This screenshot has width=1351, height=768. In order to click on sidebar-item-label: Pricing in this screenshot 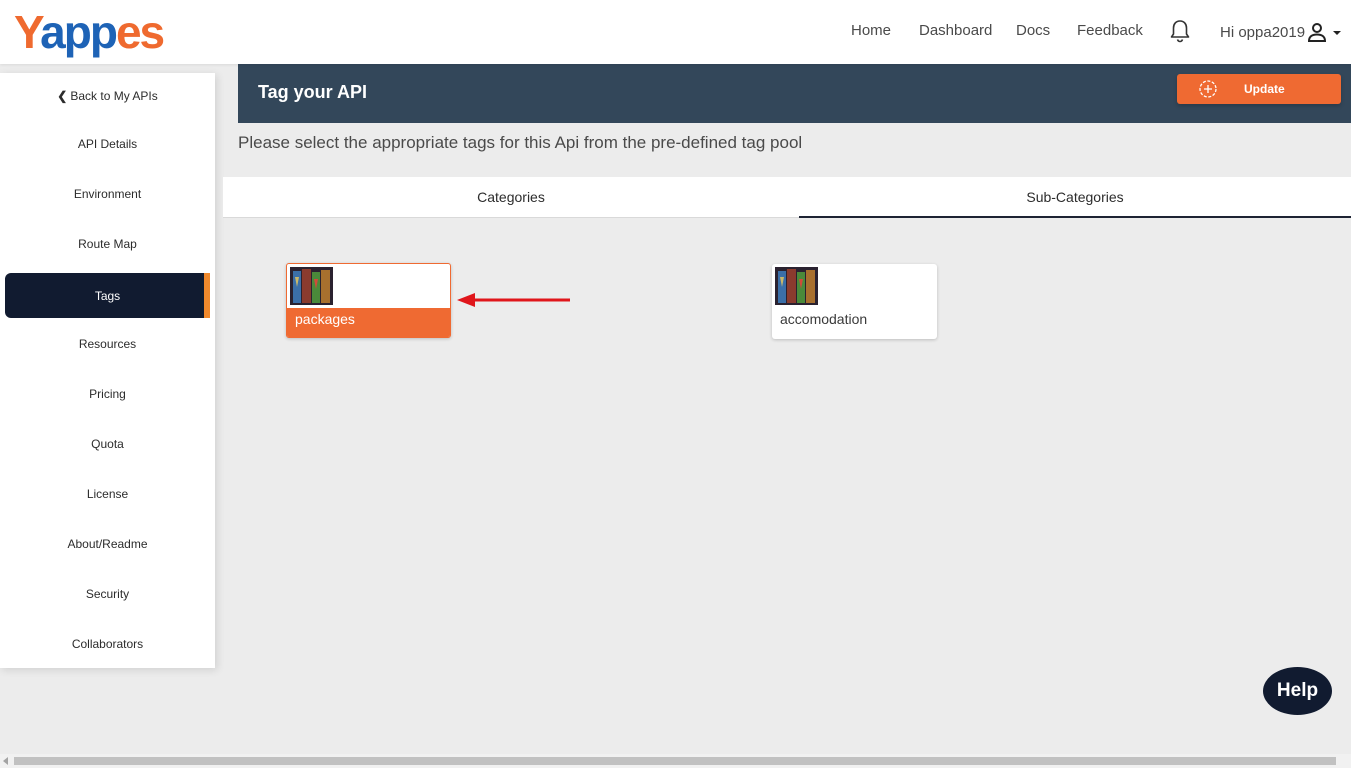, I will do `click(107, 393)`.